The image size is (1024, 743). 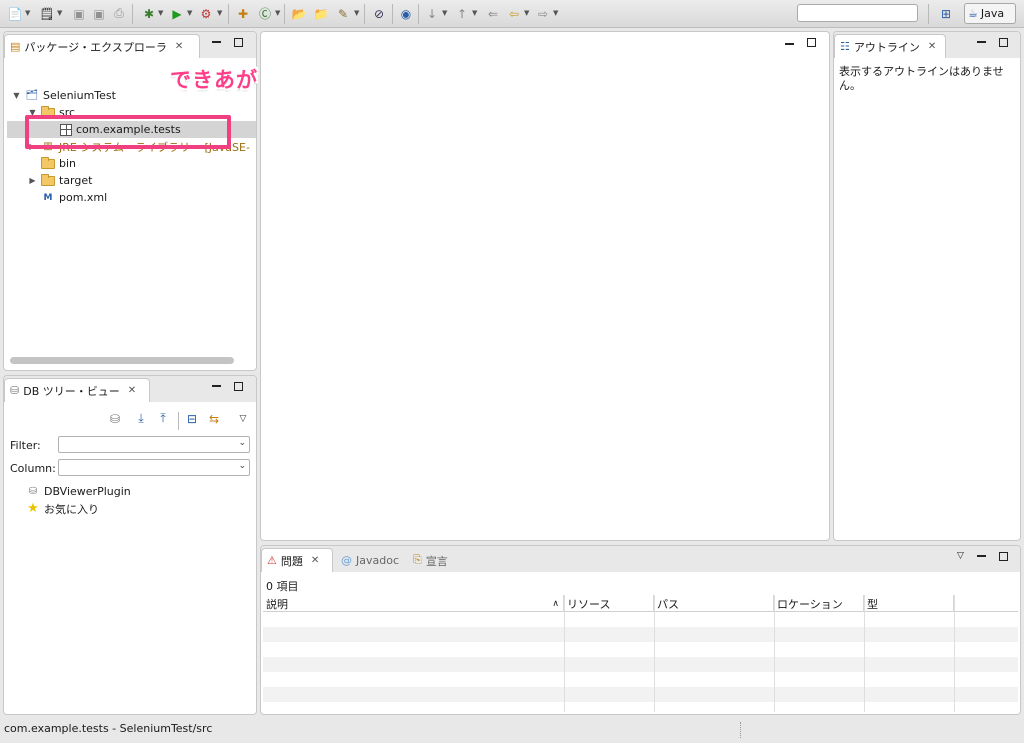 I want to click on tree-item-dbviewer: ⛁ DBViewerPlugin, so click(x=78, y=491).